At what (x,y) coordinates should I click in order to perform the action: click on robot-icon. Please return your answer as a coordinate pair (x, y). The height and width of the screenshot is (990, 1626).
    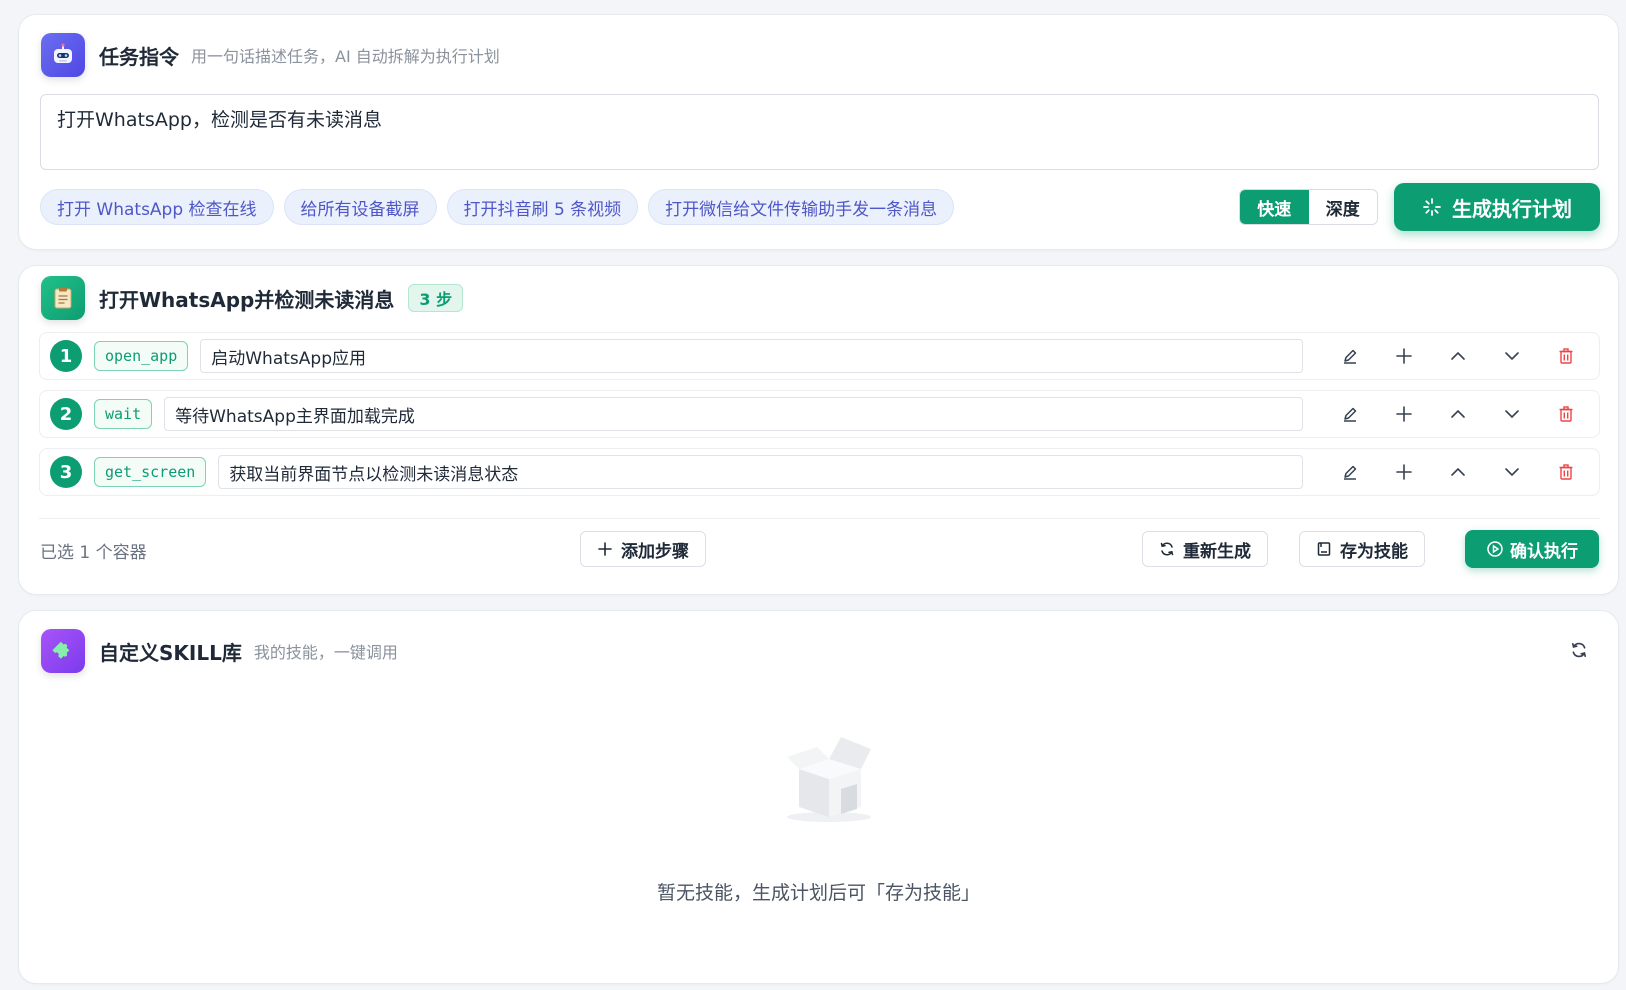
    Looking at the image, I should click on (63, 55).